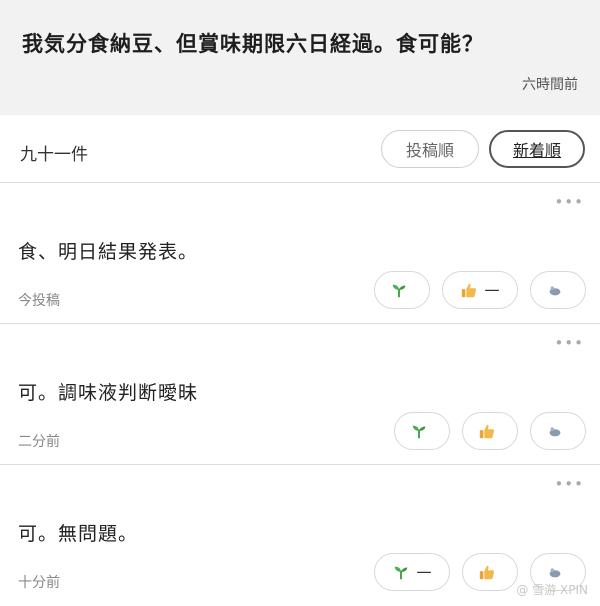  I want to click on answer-time: 今投稿, so click(39, 301).